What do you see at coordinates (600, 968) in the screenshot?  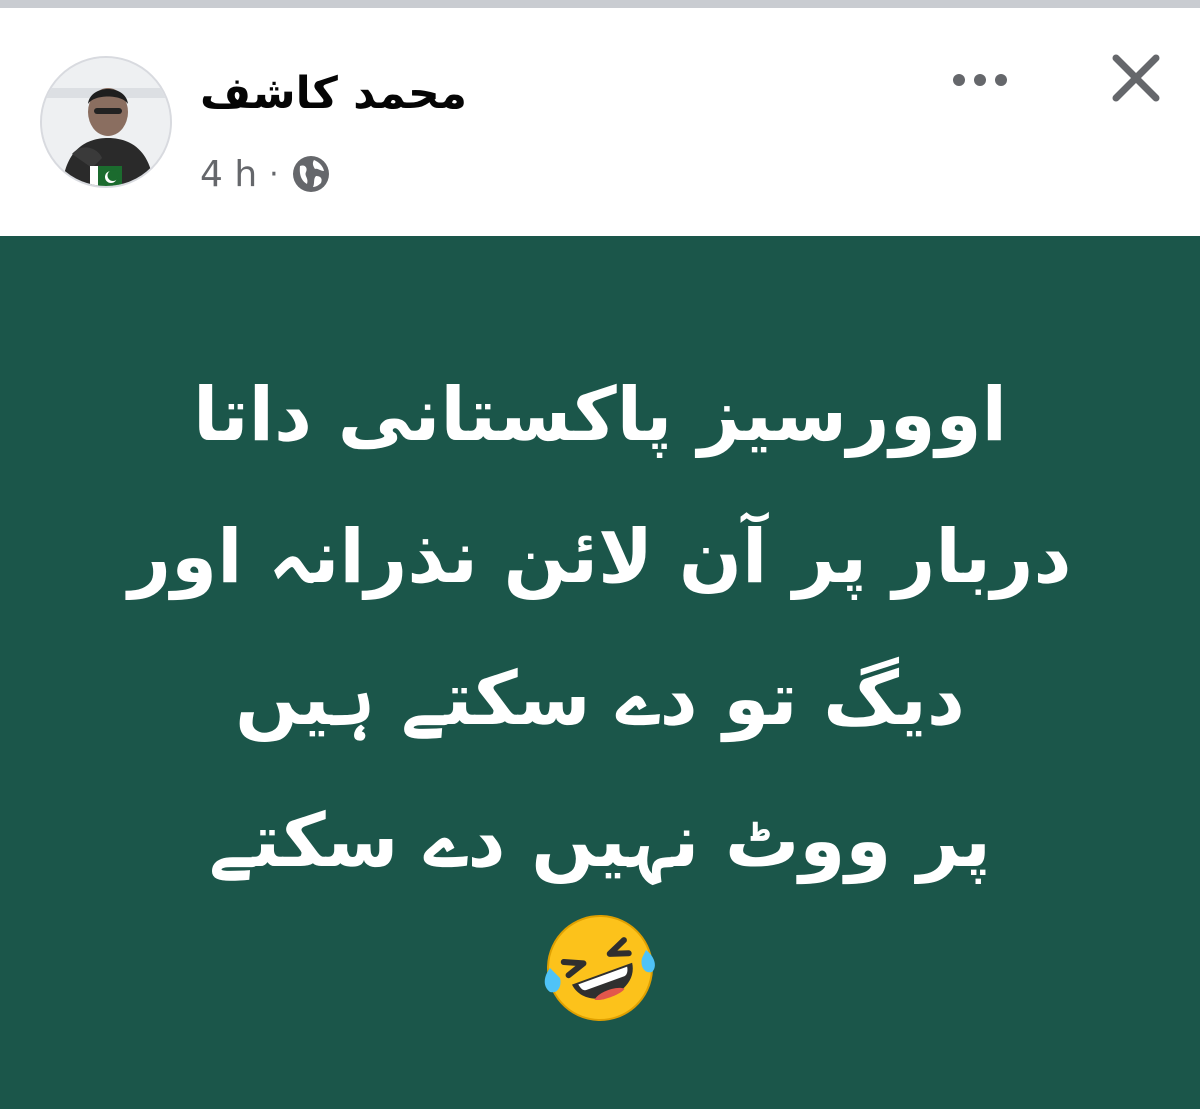 I see `laughing-emoji-icon` at bounding box center [600, 968].